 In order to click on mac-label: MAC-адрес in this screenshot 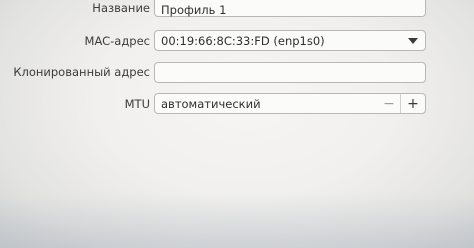, I will do `click(117, 41)`.